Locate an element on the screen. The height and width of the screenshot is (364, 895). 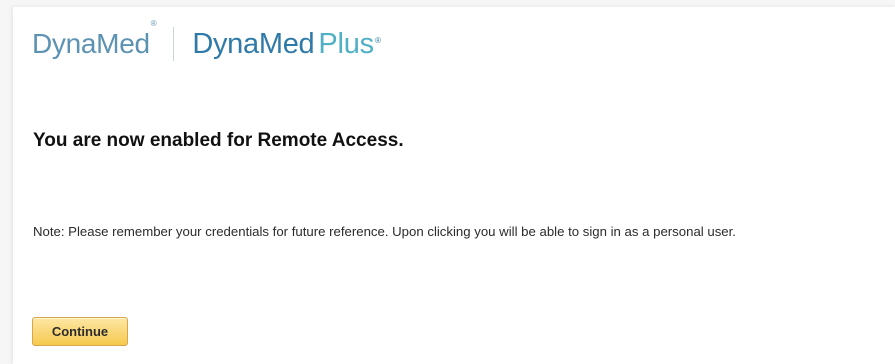
page-title: You are now enabled for Remote Access. is located at coordinates (218, 140).